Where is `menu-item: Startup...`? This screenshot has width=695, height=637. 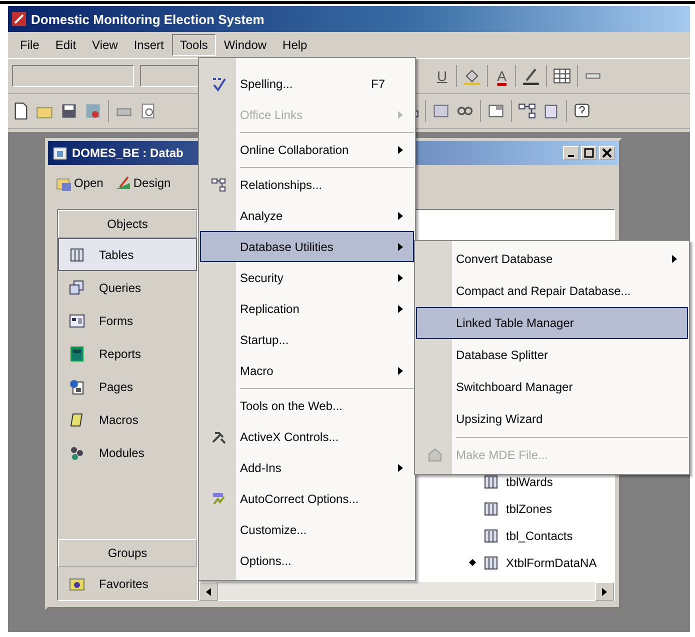 menu-item: Startup... is located at coordinates (307, 339).